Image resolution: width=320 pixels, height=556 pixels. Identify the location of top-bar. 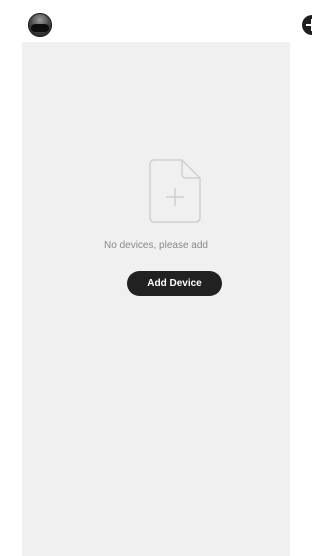
(156, 21).